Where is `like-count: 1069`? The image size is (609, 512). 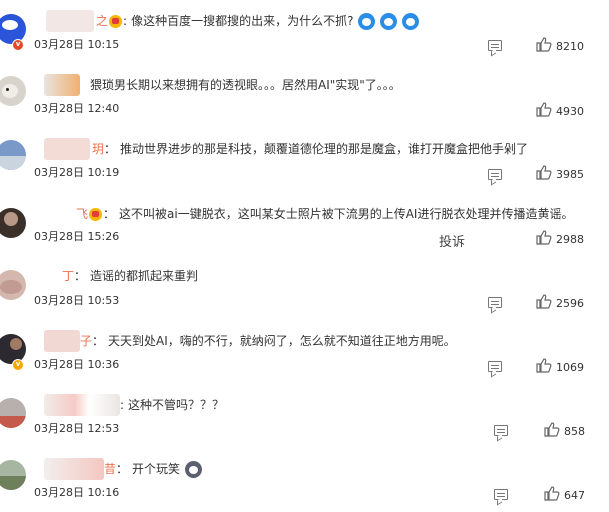
like-count: 1069 is located at coordinates (570, 367).